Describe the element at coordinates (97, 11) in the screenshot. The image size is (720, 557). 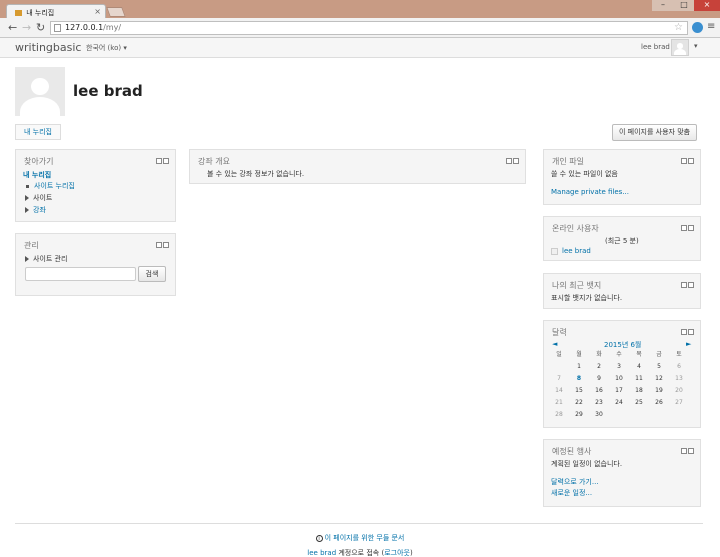
I see `close-tab-icon: ×` at that location.